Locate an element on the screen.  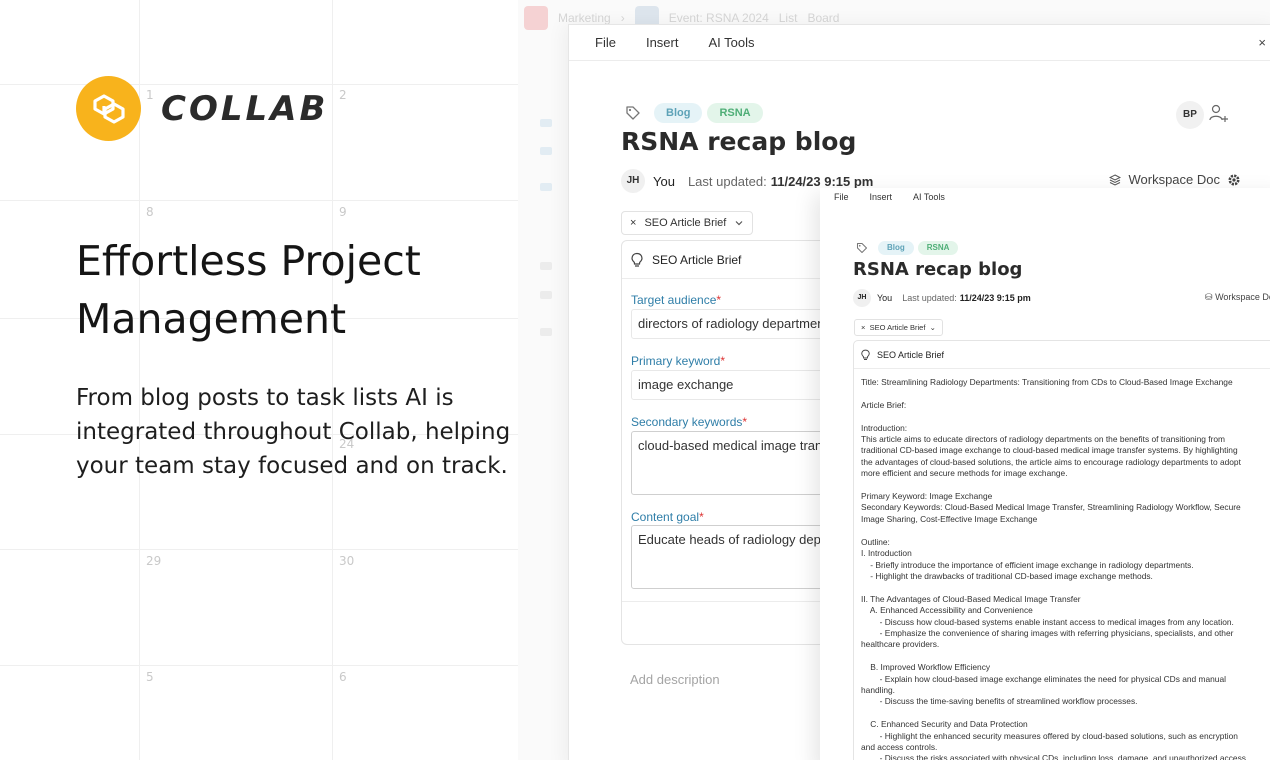
hexagon-logo-icon is located at coordinates (108, 108).